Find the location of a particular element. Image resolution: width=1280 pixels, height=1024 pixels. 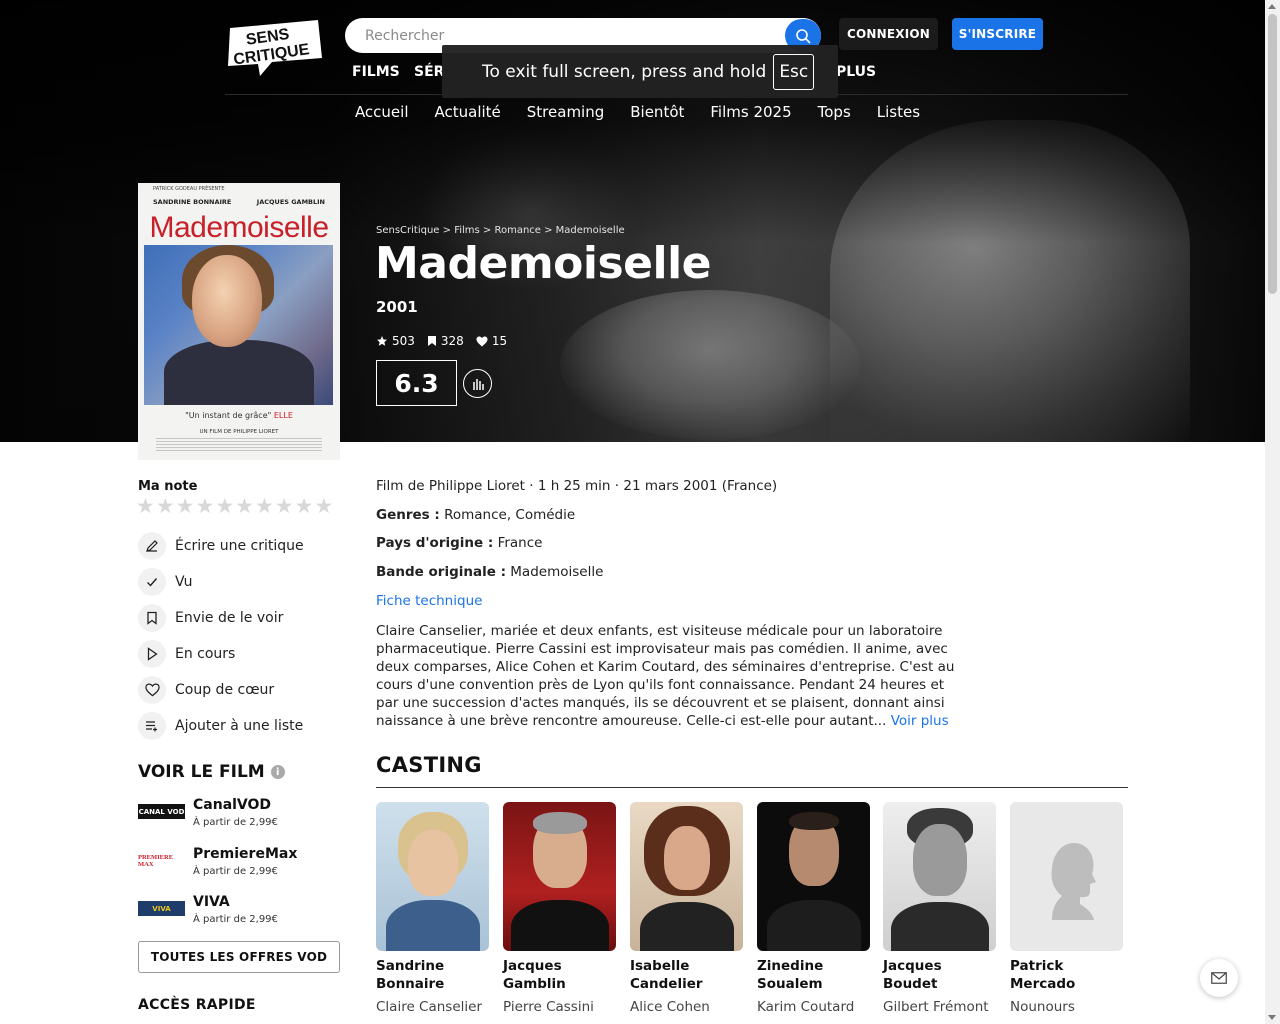

action-write-review: Écrire une critique is located at coordinates (238, 546).